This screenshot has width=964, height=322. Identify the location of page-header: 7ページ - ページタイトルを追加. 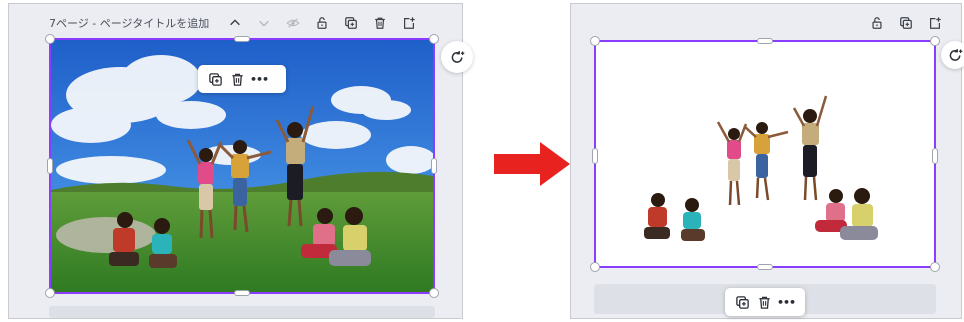
(233, 23).